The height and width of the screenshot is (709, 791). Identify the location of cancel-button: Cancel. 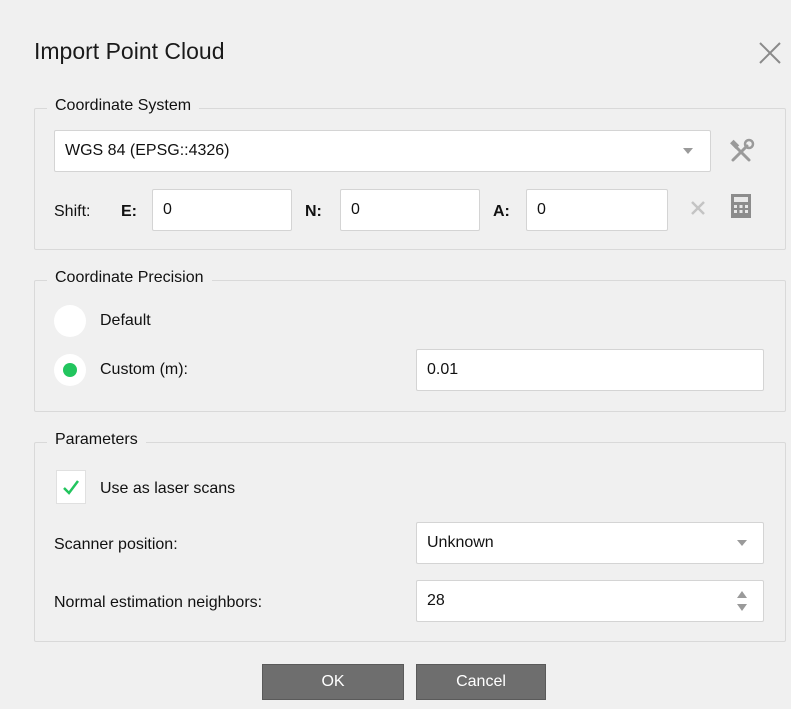
(481, 682).